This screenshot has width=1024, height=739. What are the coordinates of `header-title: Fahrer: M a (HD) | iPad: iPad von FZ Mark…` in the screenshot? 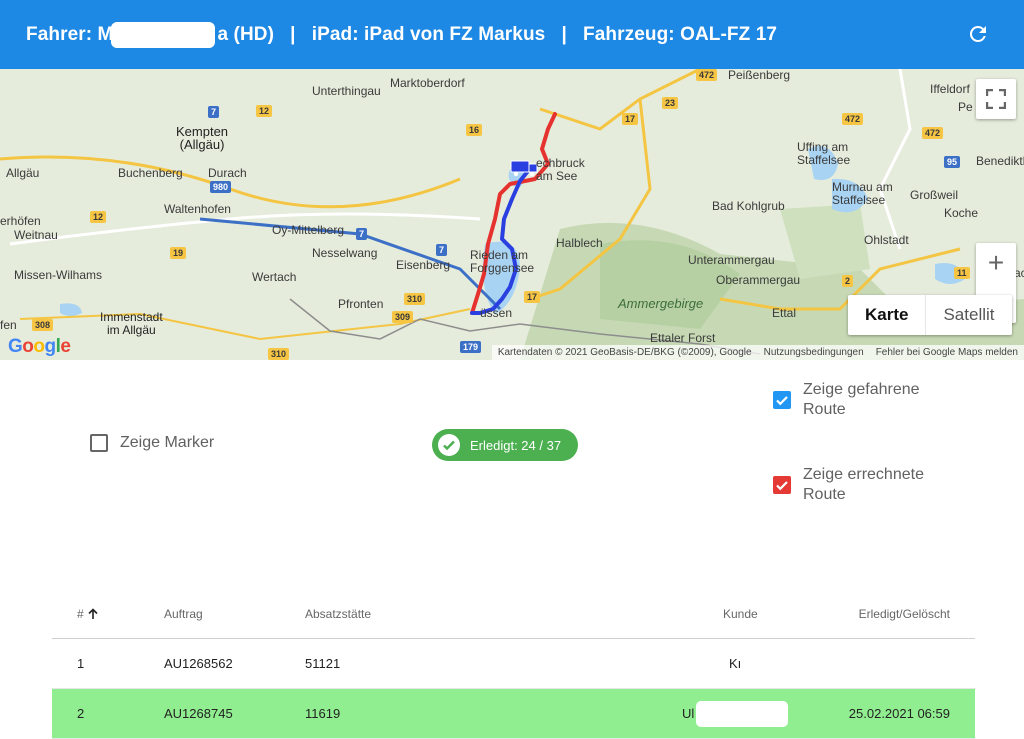 It's located at (402, 34).